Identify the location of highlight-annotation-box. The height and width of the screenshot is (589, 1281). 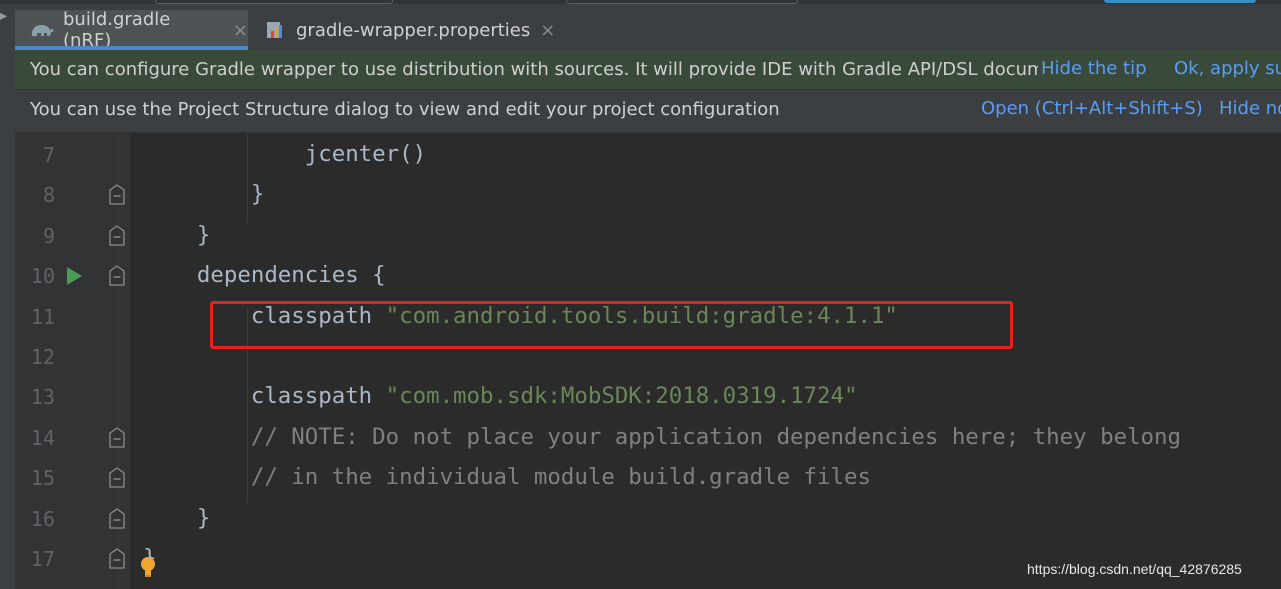
(611, 325).